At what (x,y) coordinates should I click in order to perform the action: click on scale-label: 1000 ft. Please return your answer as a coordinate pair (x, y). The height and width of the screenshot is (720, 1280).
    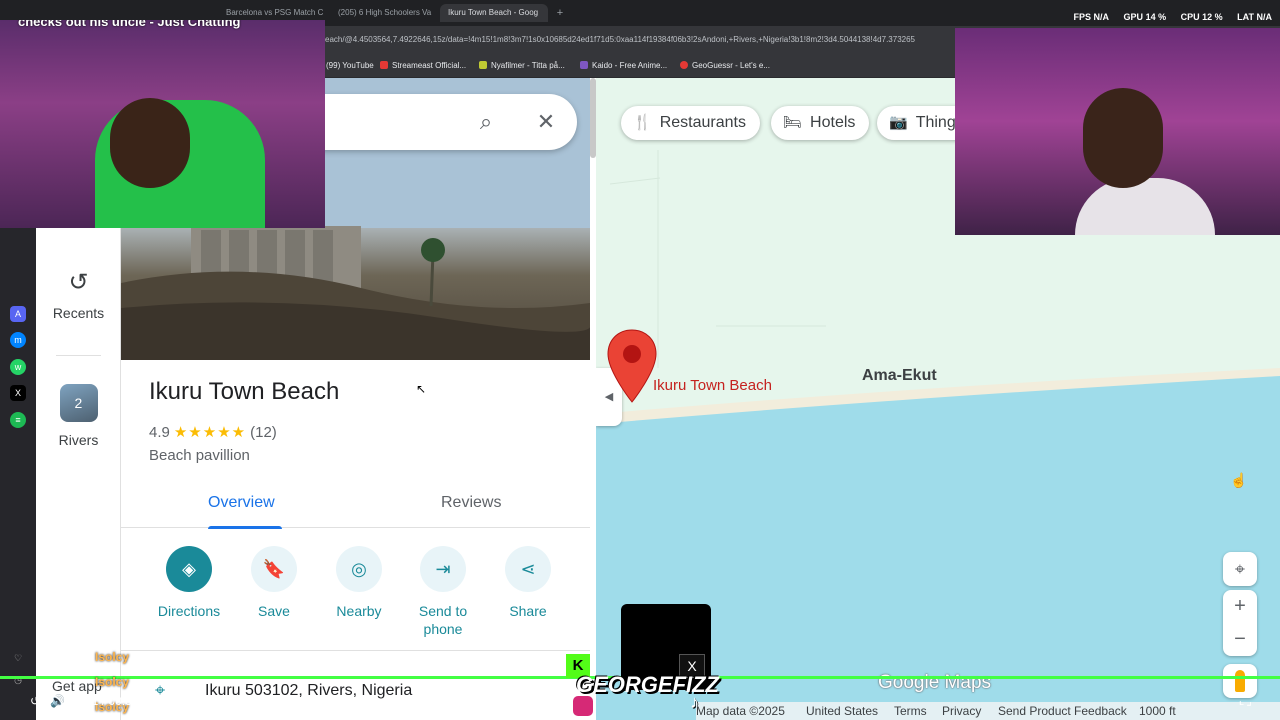
    Looking at the image, I should click on (1157, 711).